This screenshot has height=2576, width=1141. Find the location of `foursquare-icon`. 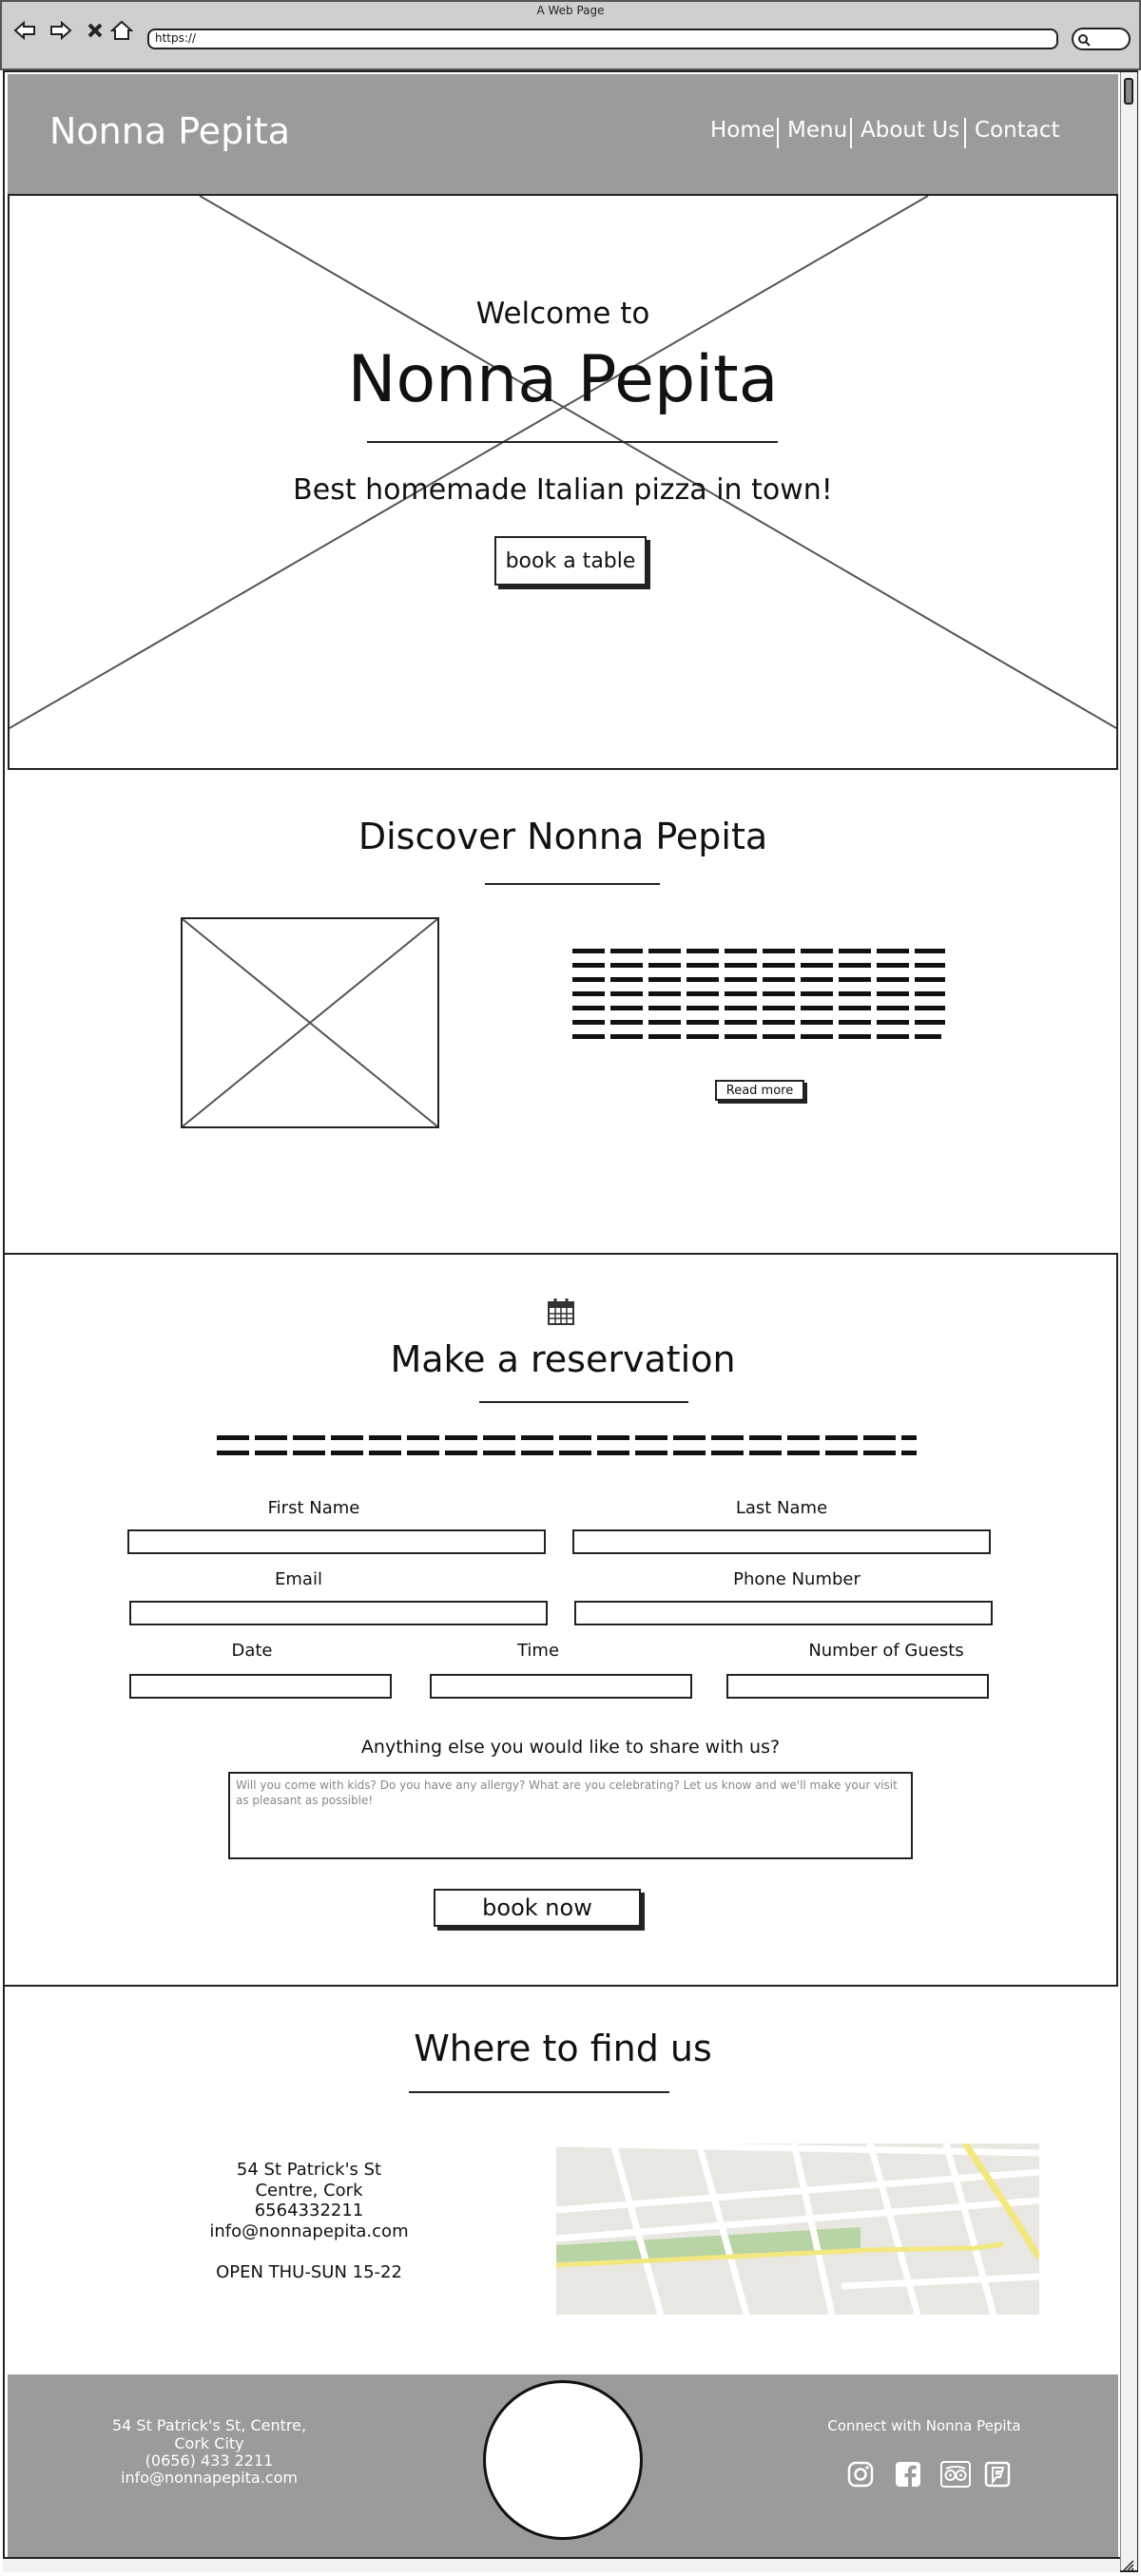

foursquare-icon is located at coordinates (997, 2475).